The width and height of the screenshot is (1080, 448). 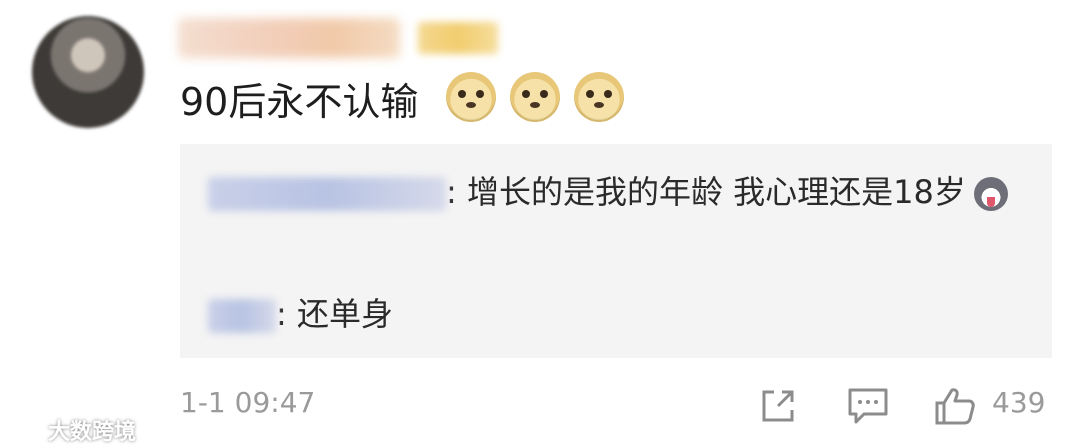 What do you see at coordinates (778, 406) in the screenshot?
I see `share-icon` at bounding box center [778, 406].